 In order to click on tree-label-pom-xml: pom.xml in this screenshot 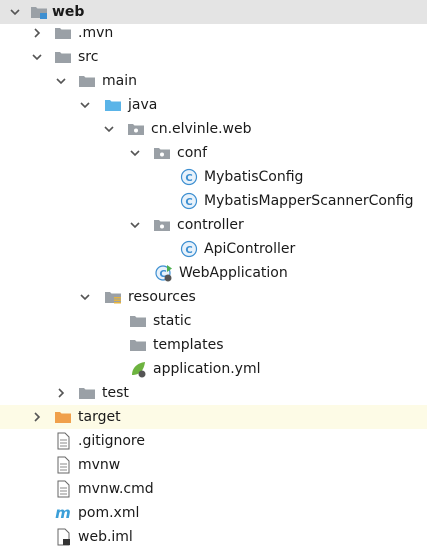, I will do `click(109, 513)`.